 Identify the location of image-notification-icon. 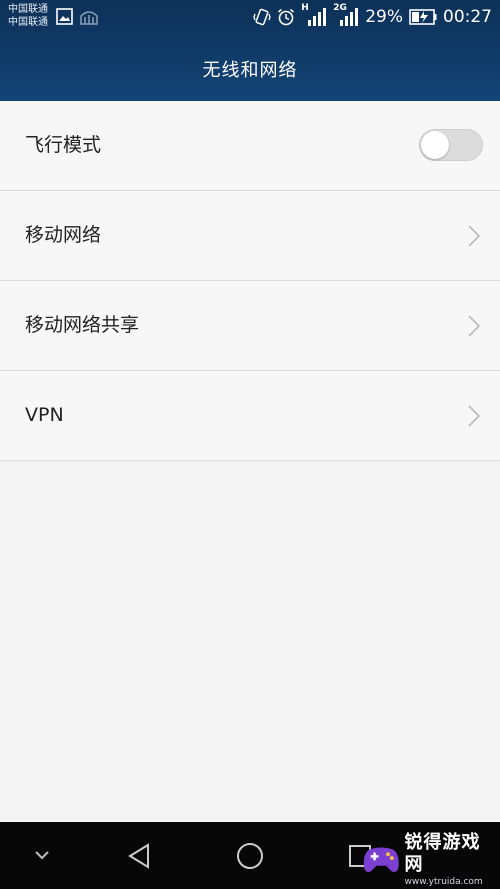
(64, 16).